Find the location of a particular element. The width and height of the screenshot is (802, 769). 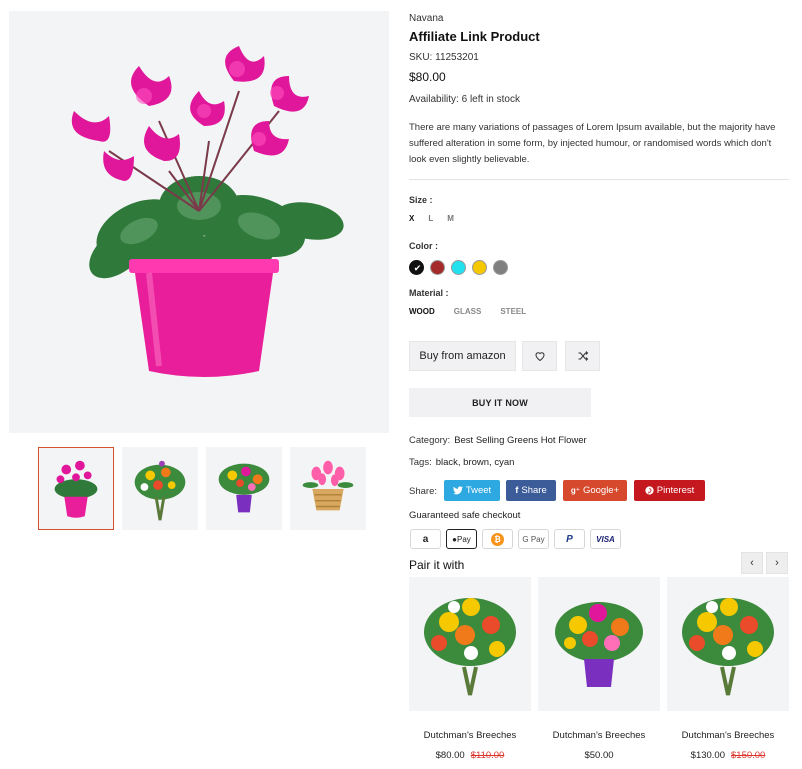

guaranteed-checkout-label: Guaranteed safe checkout is located at coordinates (465, 515).